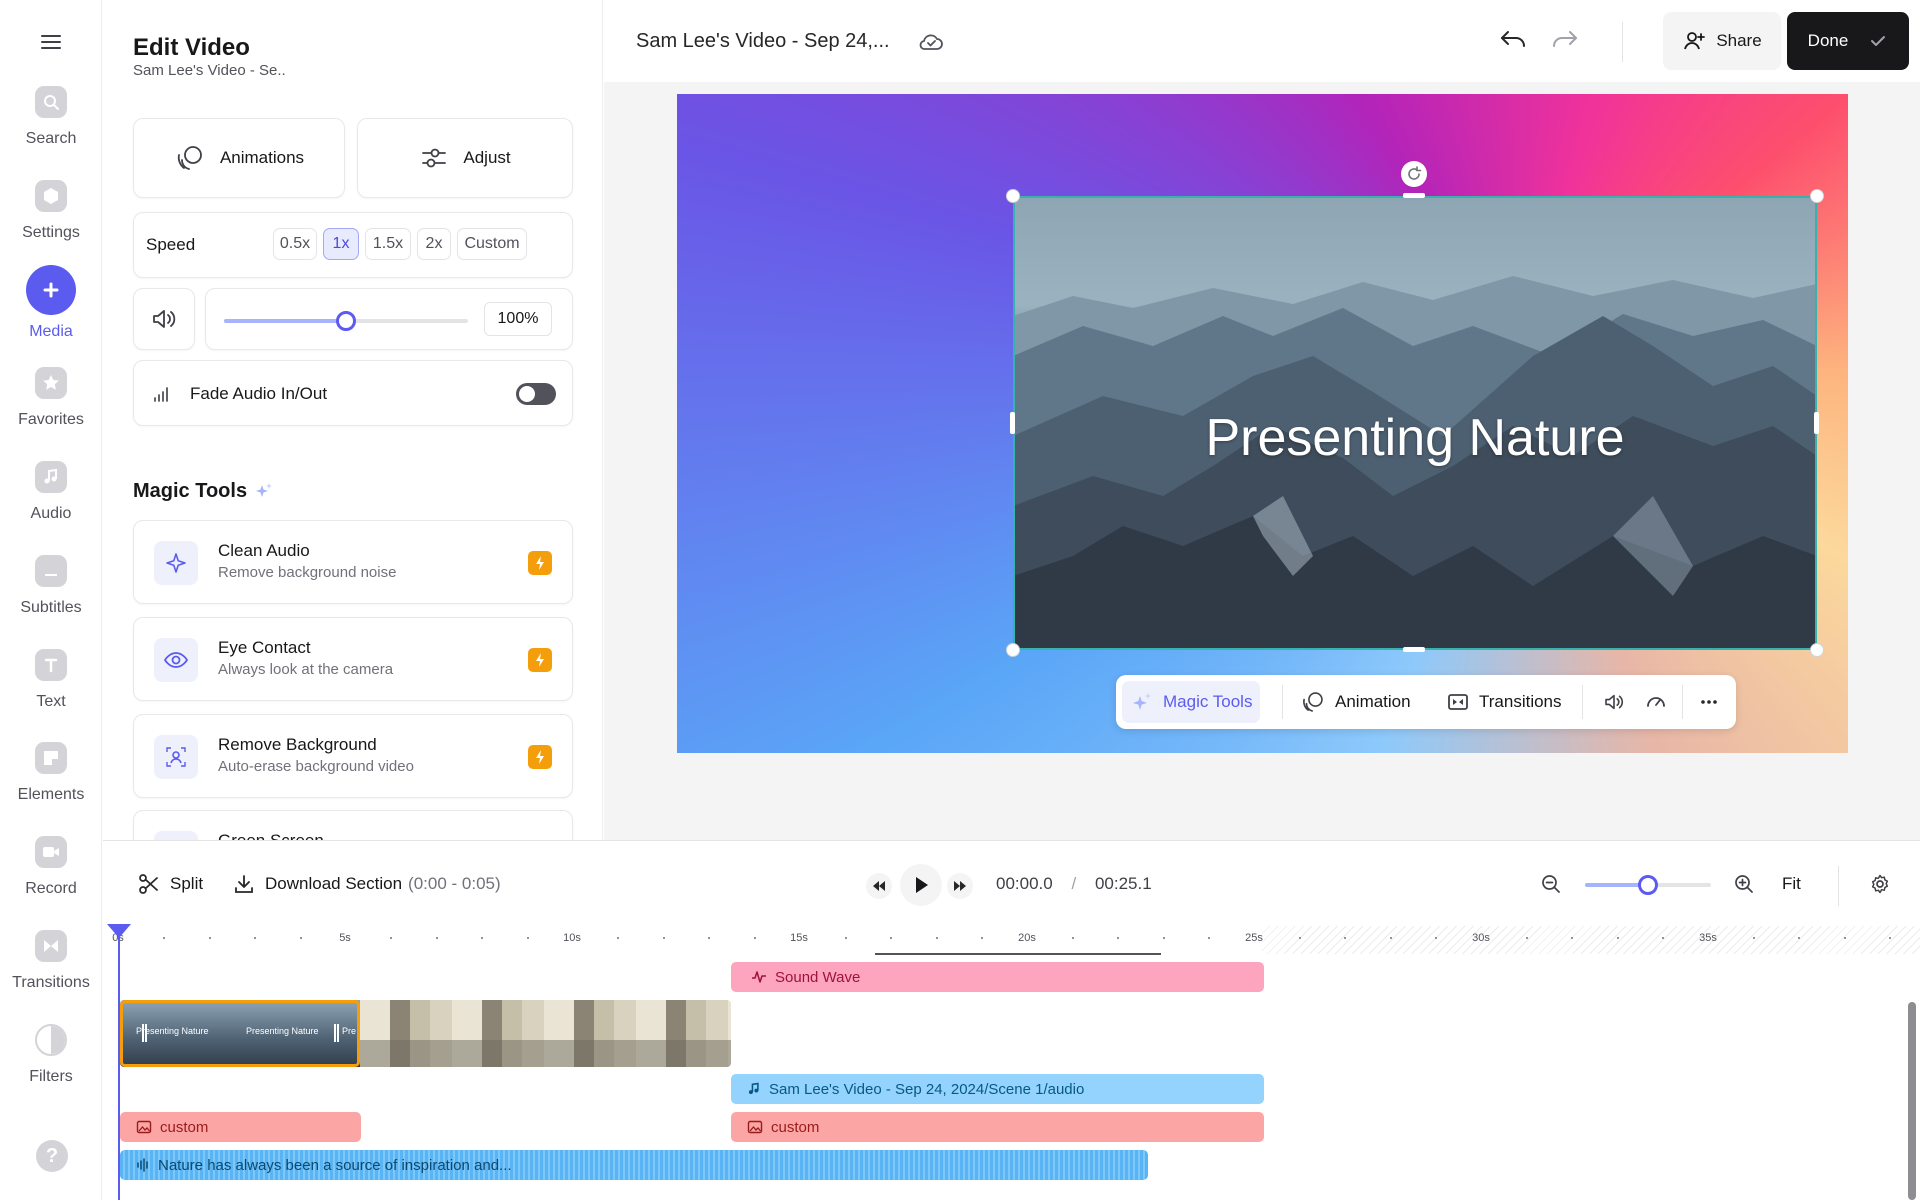  Describe the element at coordinates (1254, 938) in the screenshot. I see `ruler-label-25s: 25s` at that location.